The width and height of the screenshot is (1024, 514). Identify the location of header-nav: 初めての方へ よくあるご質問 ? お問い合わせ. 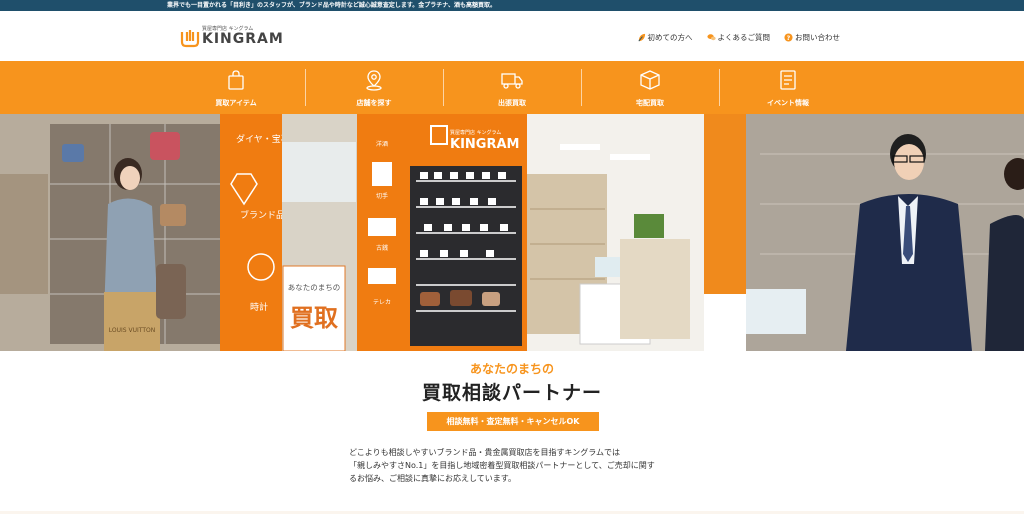
(738, 37).